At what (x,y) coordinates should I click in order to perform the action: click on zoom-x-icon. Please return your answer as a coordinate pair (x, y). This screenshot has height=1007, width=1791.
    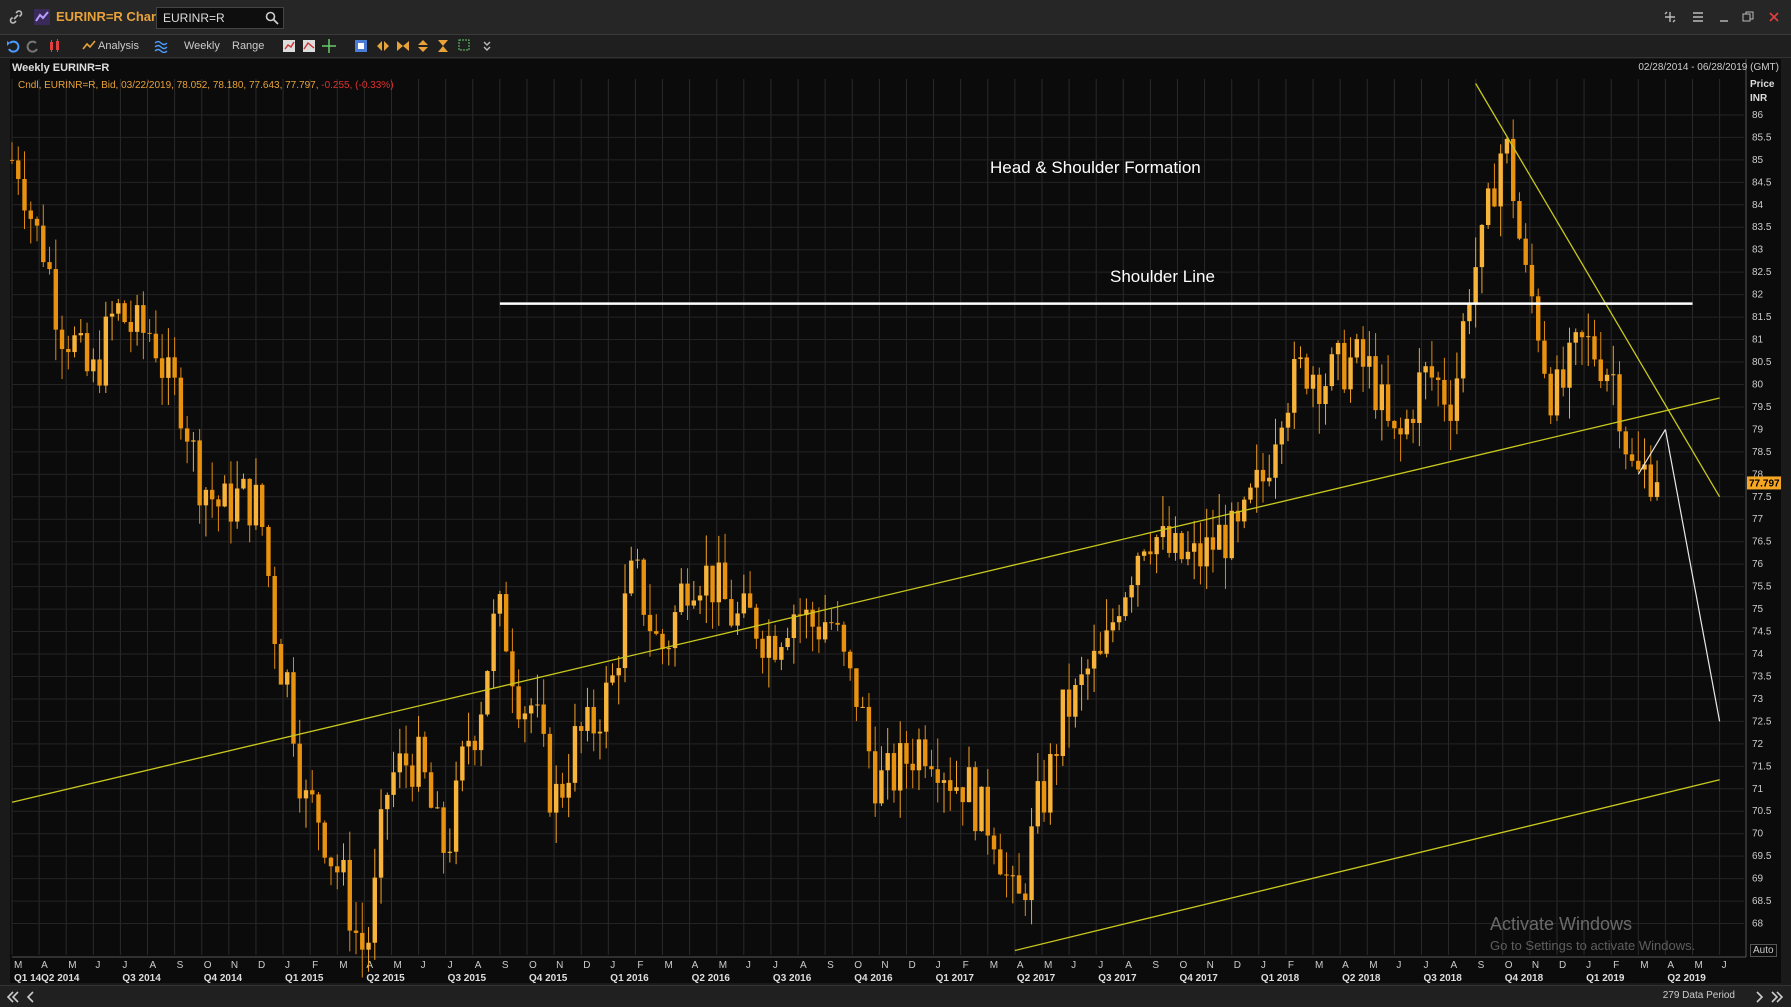
    Looking at the image, I should click on (403, 46).